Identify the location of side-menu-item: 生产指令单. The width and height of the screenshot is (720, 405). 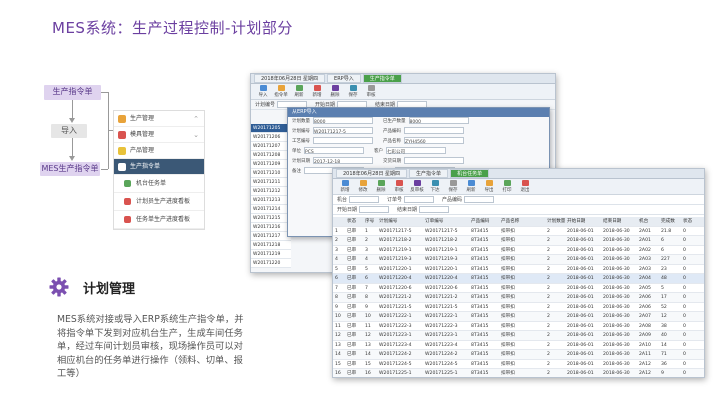
(159, 167).